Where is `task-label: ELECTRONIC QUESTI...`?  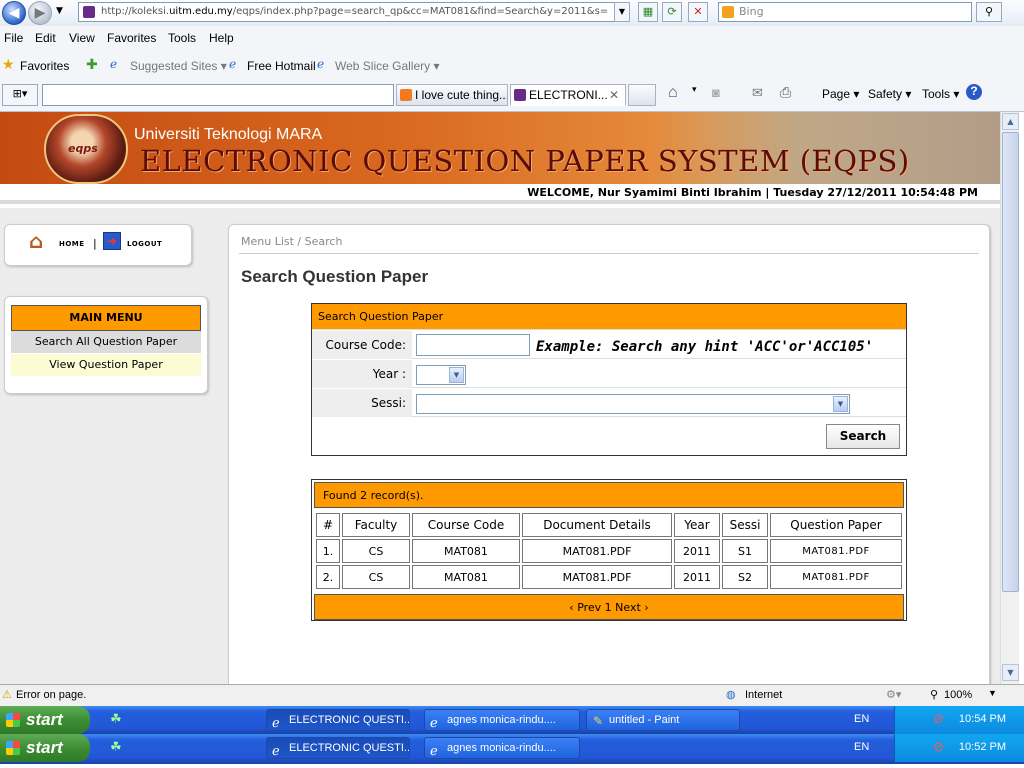 task-label: ELECTRONIC QUESTI... is located at coordinates (349, 720).